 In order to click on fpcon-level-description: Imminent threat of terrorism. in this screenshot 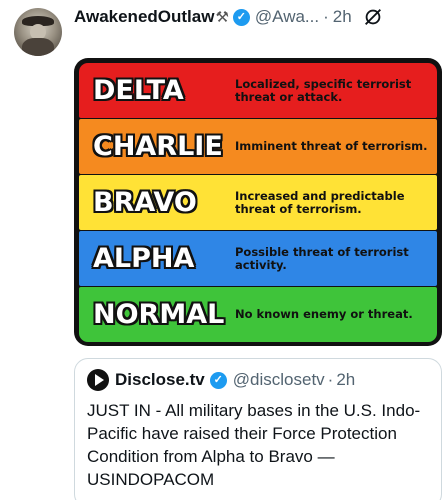, I will do `click(331, 146)`.